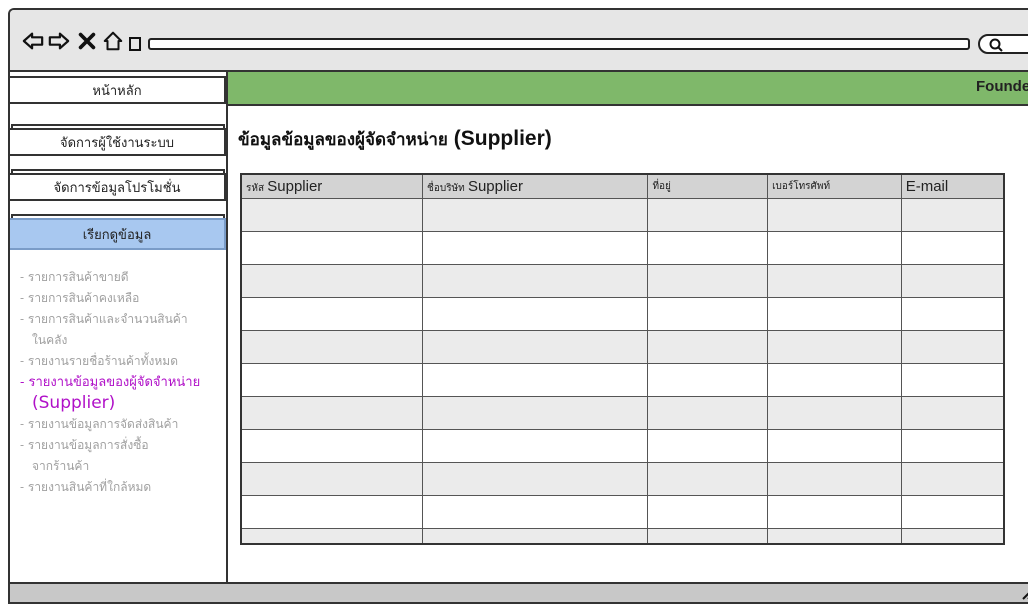  Describe the element at coordinates (1002, 86) in the screenshot. I see `user-name: Founder` at that location.